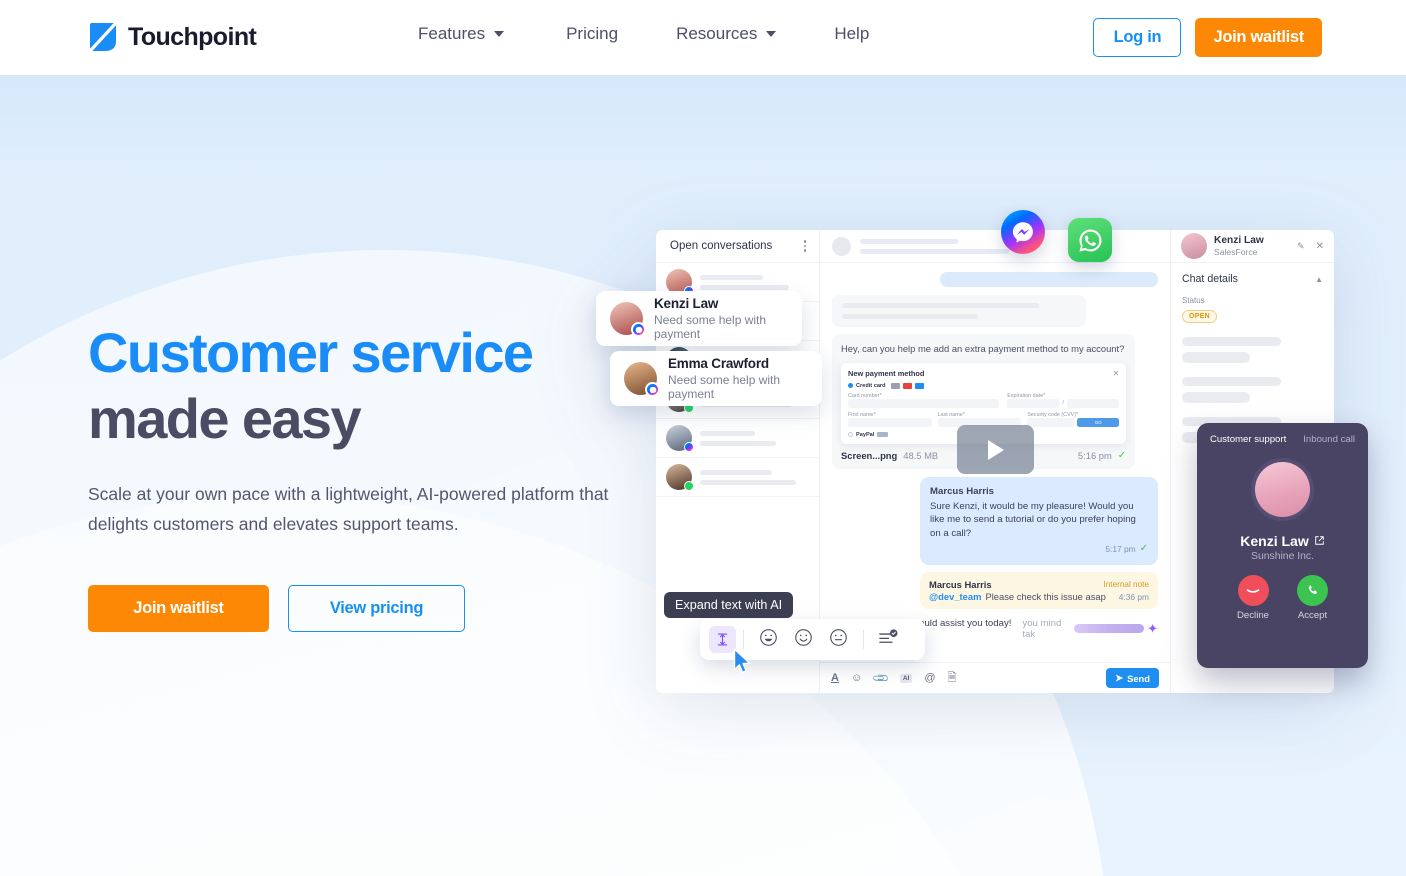 Image resolution: width=1406 pixels, height=876 pixels. I want to click on nav-item-pricing: Pricing, so click(592, 34).